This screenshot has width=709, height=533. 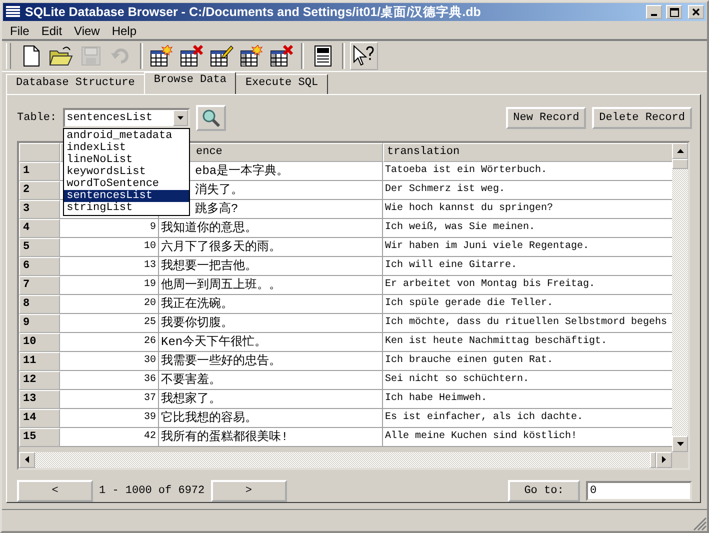 I want to click on maximize-icon, so click(x=674, y=12).